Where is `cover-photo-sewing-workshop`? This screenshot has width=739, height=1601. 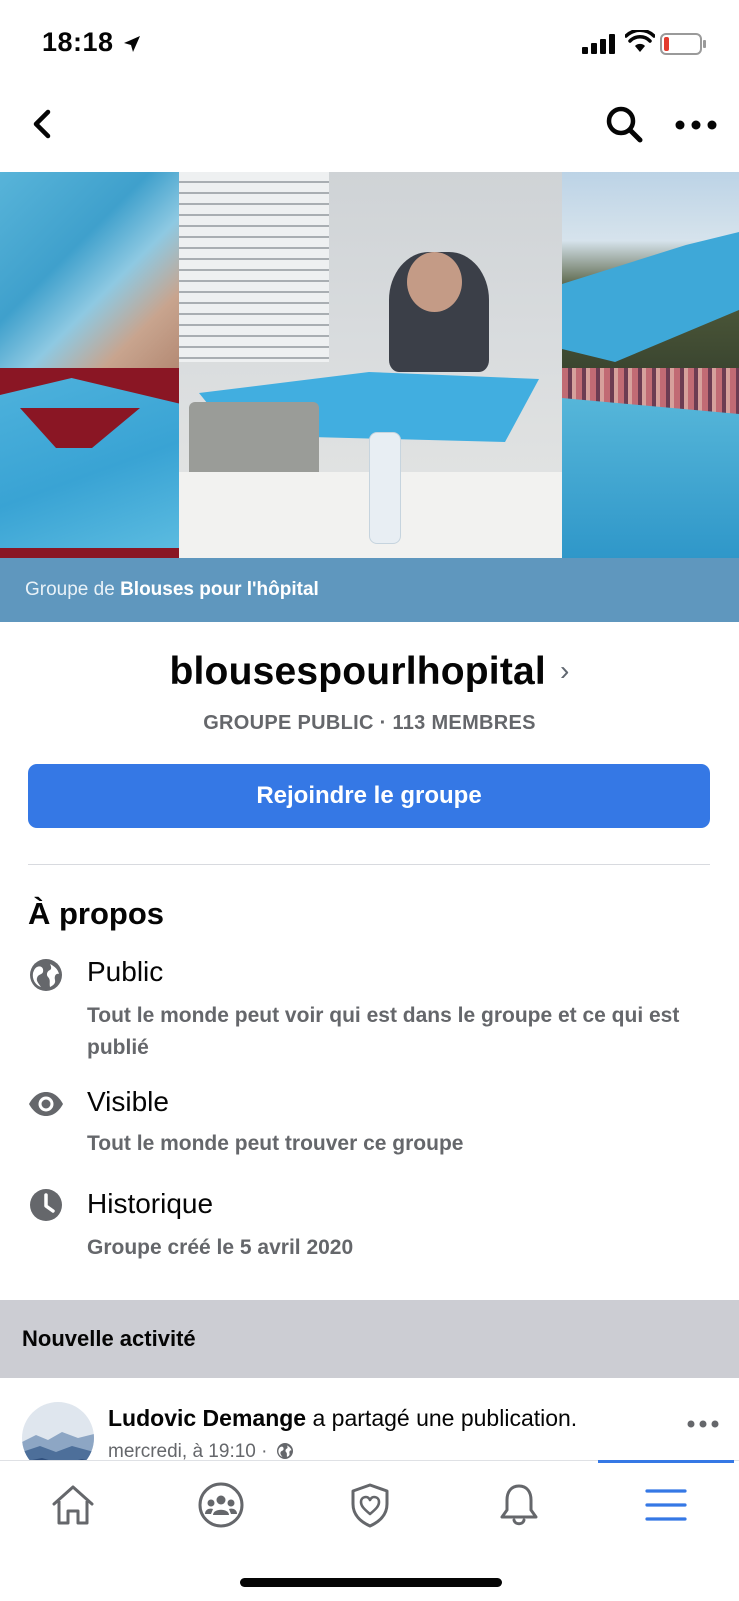
cover-photo-sewing-workshop is located at coordinates (370, 365).